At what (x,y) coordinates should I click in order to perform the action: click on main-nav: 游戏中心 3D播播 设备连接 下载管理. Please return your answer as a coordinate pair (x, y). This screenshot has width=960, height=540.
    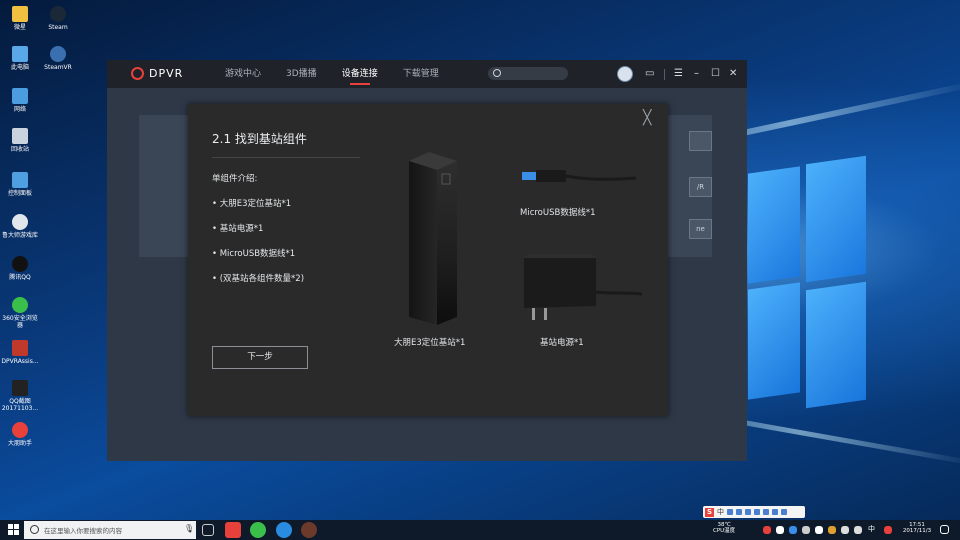
    Looking at the image, I should click on (332, 74).